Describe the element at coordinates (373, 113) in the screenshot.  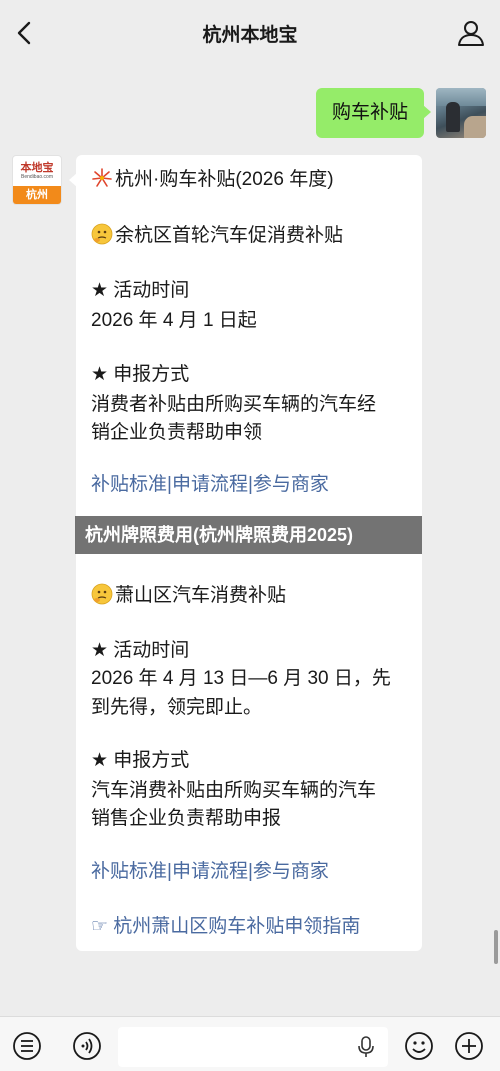
I see `outgoing-message-bubble: 购车补贴` at that location.